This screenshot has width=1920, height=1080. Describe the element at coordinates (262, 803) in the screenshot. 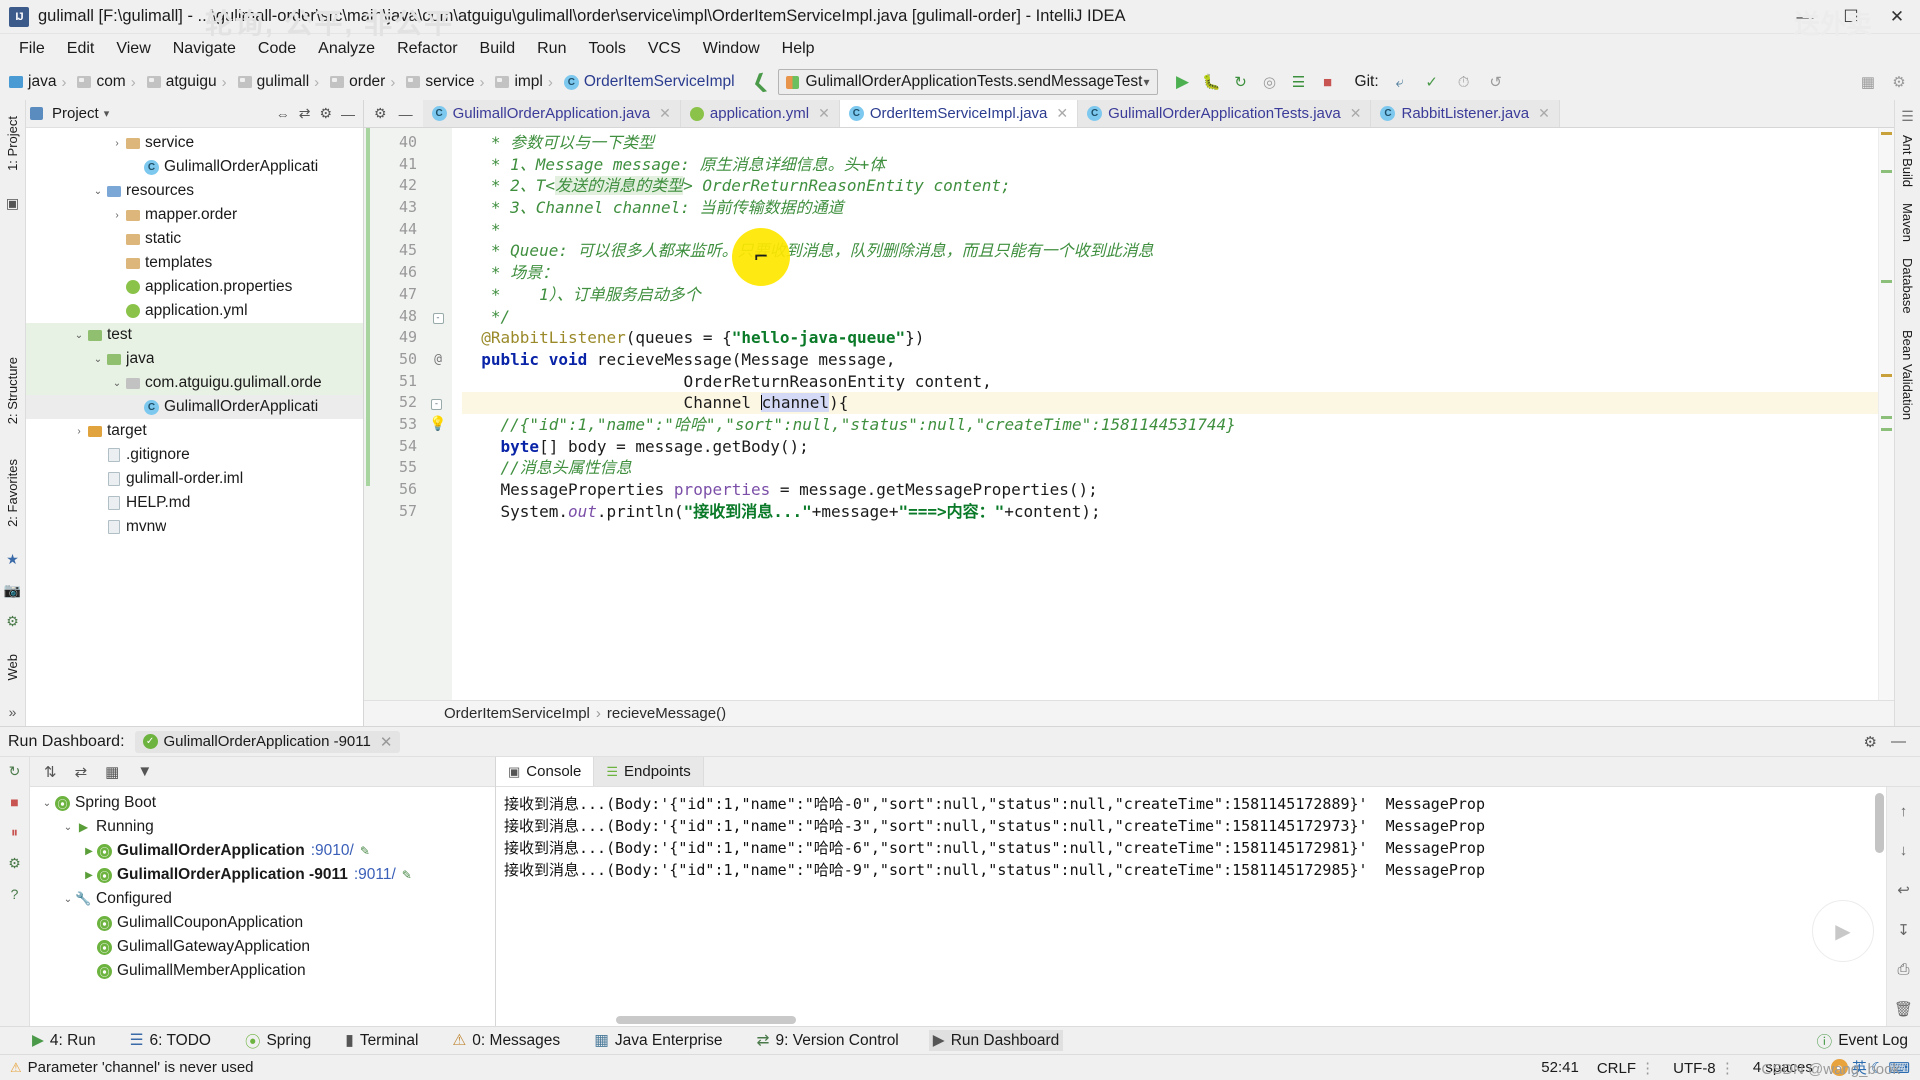

I see `run-dashboard-item: ⌄ ⦿ Spring Boot` at that location.